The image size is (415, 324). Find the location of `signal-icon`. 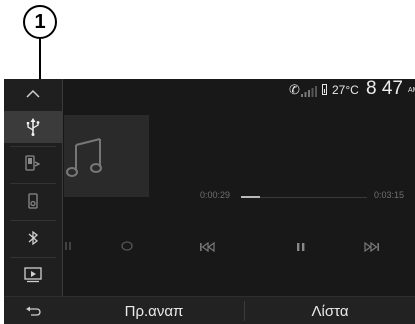

signal-icon is located at coordinates (309, 91).